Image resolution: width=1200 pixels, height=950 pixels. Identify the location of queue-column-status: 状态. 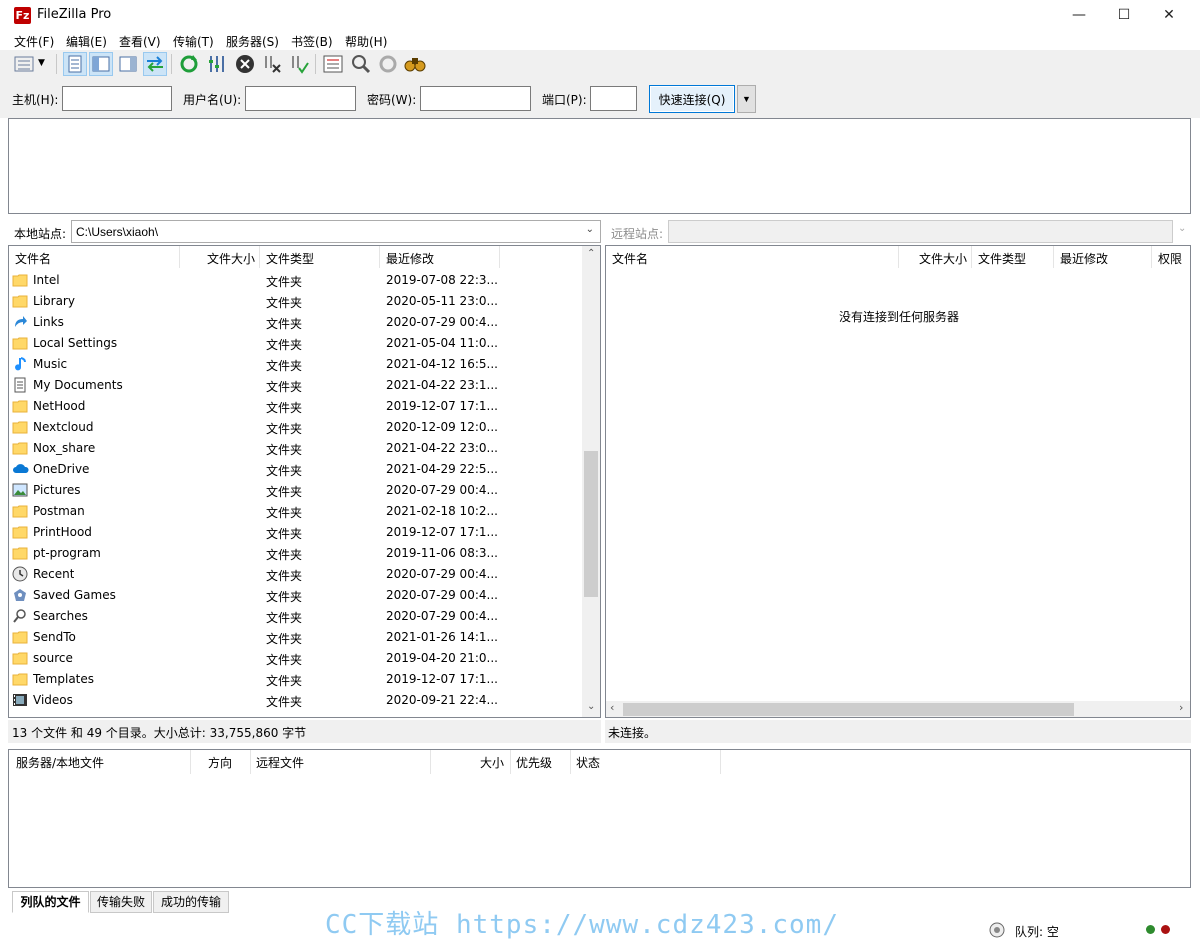
(588, 762).